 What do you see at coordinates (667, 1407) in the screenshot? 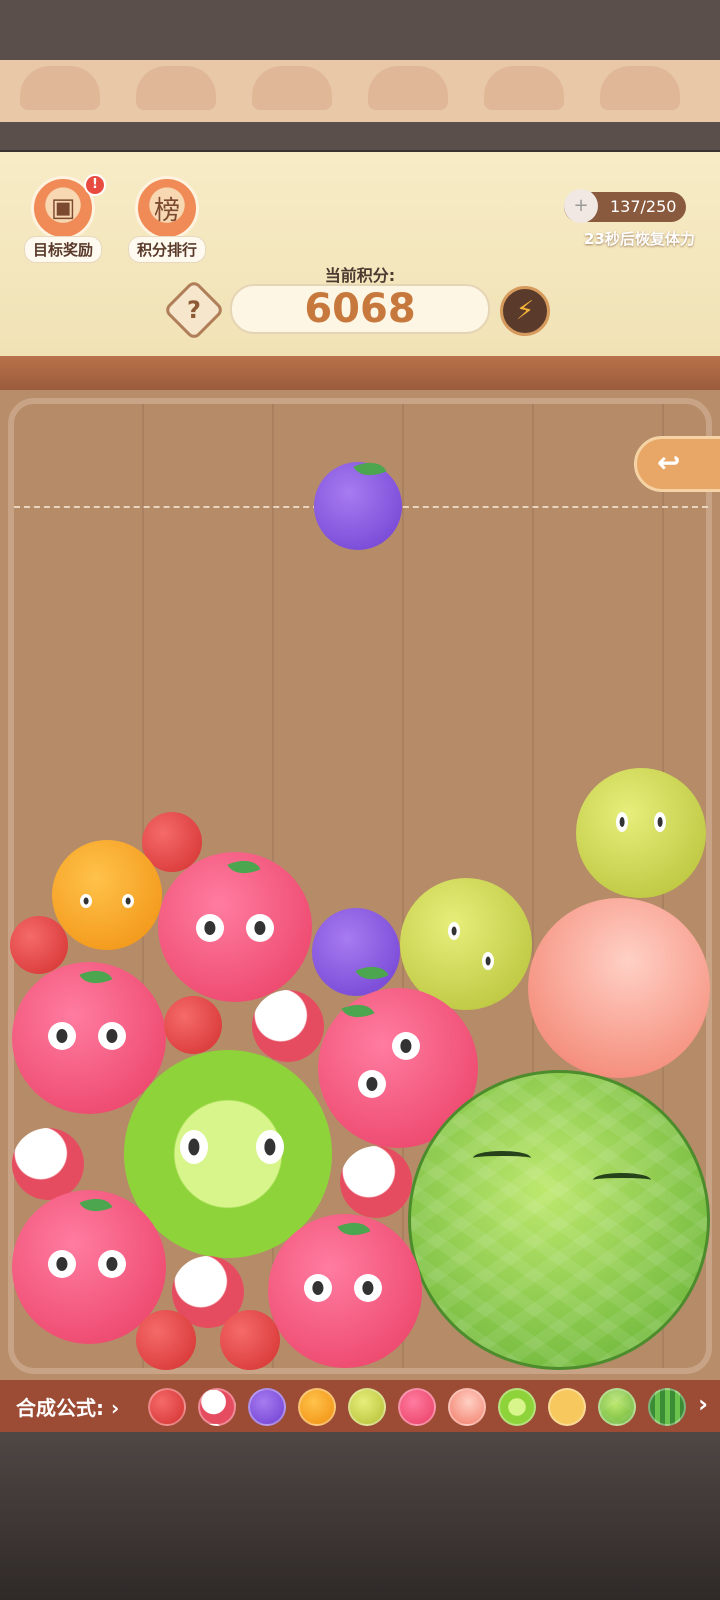
I see `watermelon-icon` at bounding box center [667, 1407].